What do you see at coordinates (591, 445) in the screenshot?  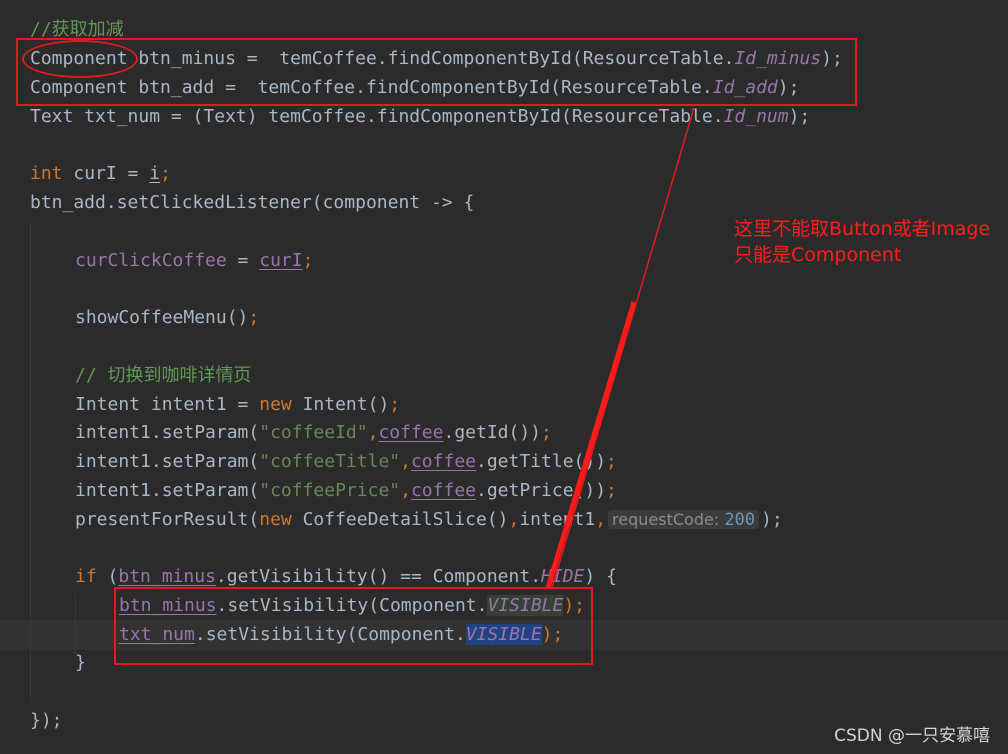 I see `arrow-thick-line` at bounding box center [591, 445].